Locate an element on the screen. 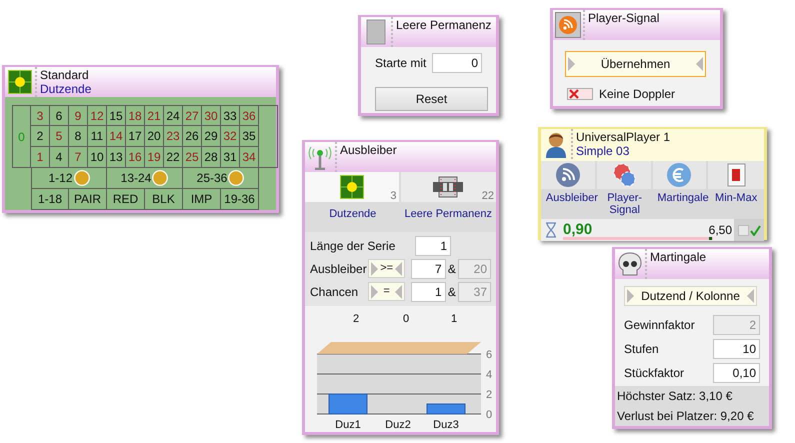 The height and width of the screenshot is (443, 795). source-label: Dutzende is located at coordinates (352, 214).